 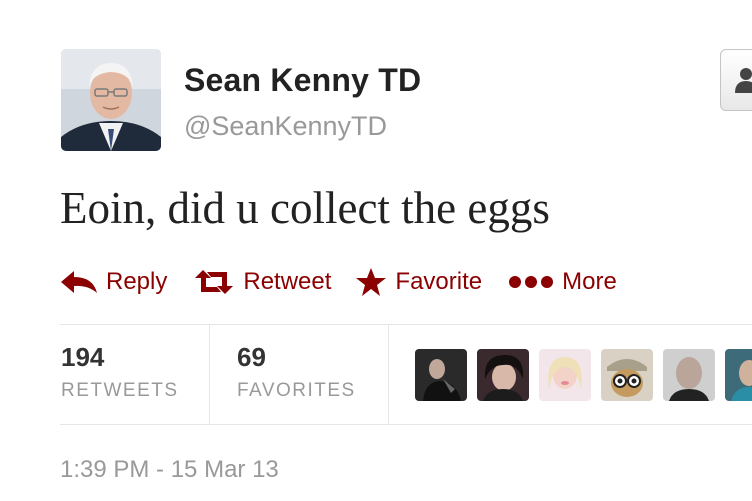 I want to click on retweet-button: Retweet, so click(x=262, y=282).